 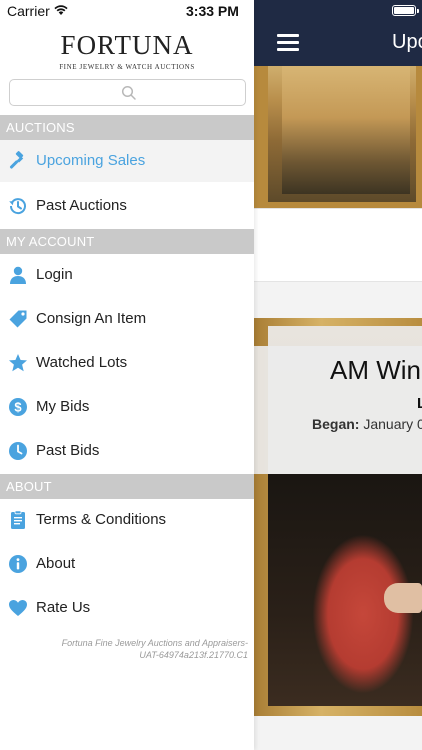 What do you see at coordinates (101, 519) in the screenshot?
I see `menu-item-label: Terms & Conditions` at bounding box center [101, 519].